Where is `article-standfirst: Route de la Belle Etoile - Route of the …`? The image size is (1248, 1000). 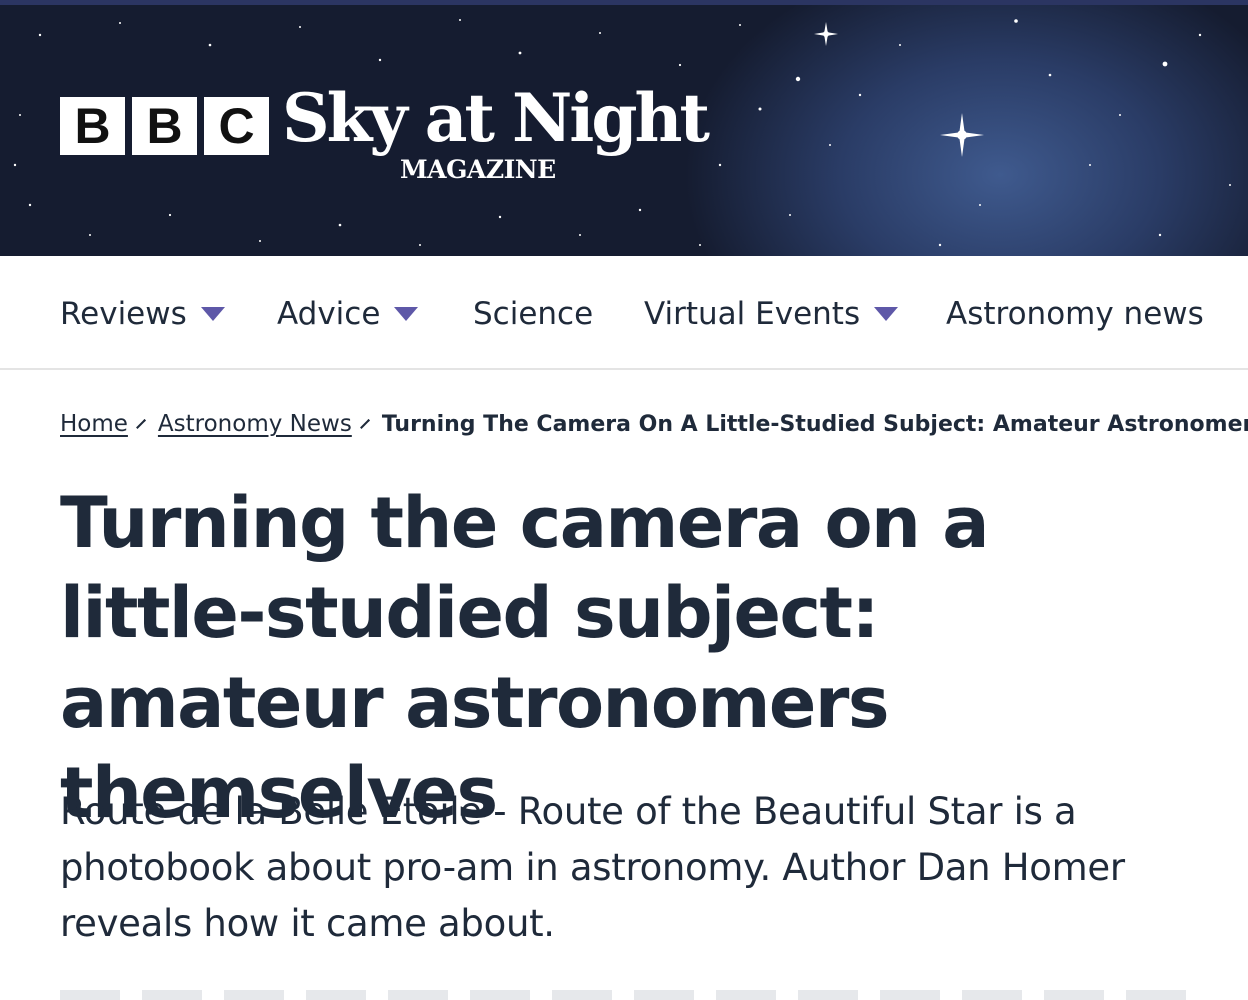
article-standfirst: Route de la Belle Etoile - Route of the … is located at coordinates (592, 867).